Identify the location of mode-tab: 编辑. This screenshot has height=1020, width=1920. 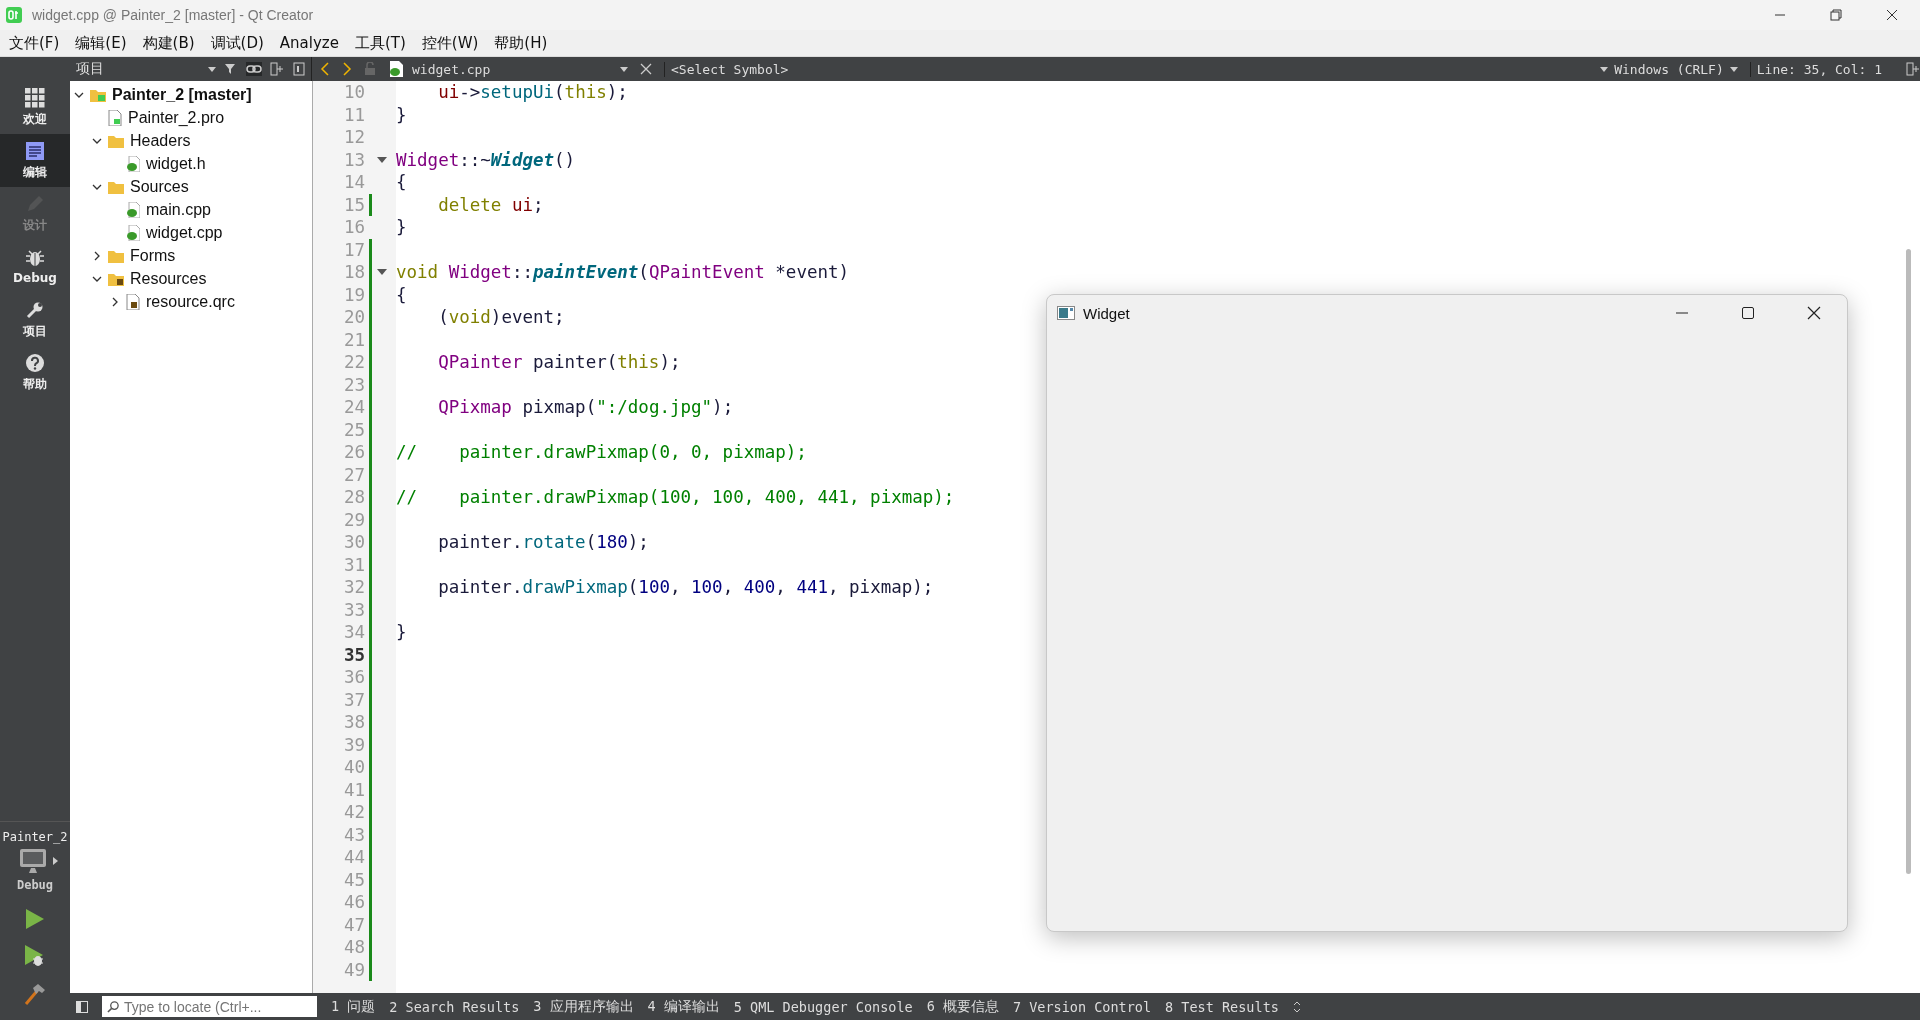
(35, 160).